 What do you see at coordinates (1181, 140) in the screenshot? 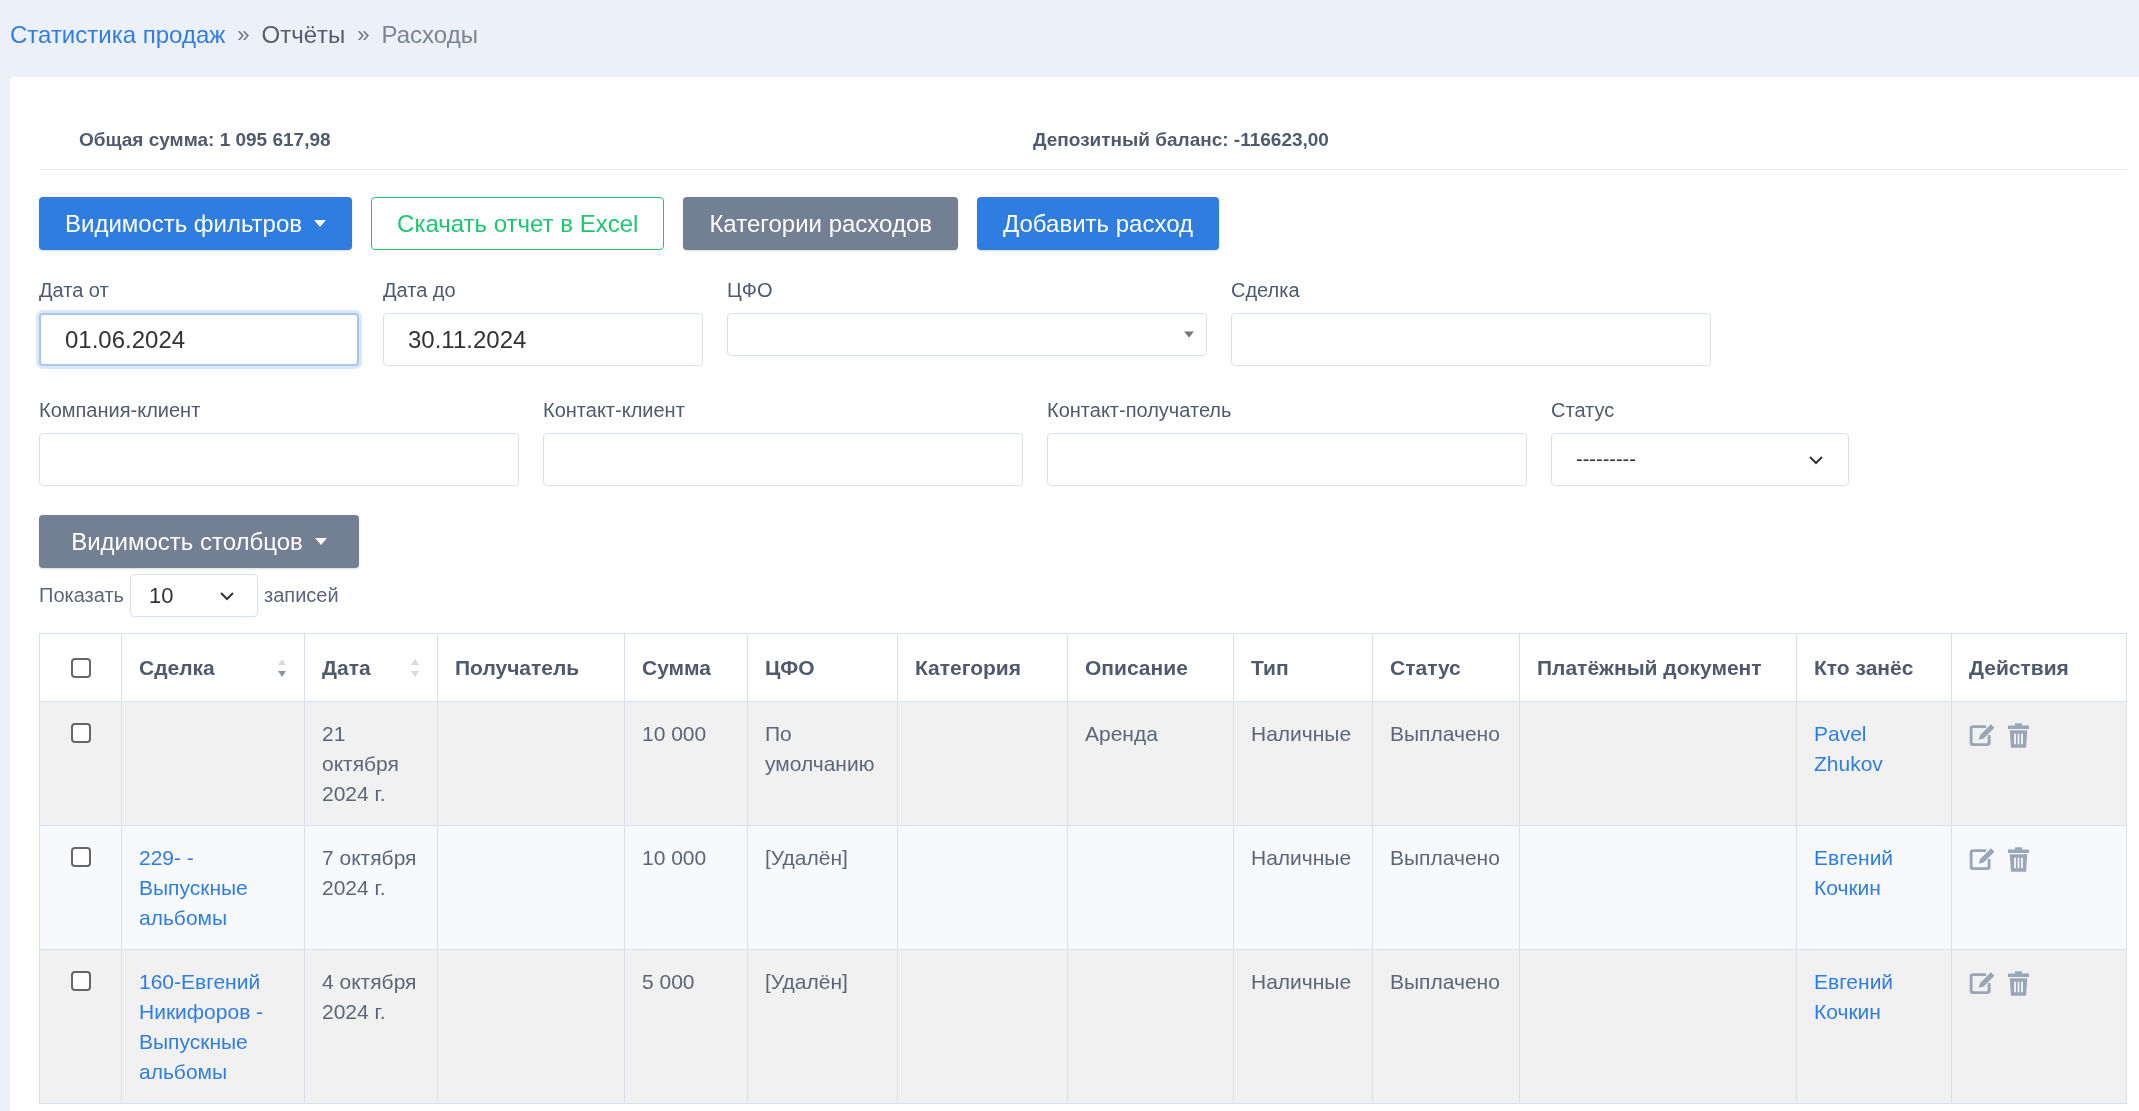
I see `total-text: Депозитный баланс: -116623,00` at bounding box center [1181, 140].